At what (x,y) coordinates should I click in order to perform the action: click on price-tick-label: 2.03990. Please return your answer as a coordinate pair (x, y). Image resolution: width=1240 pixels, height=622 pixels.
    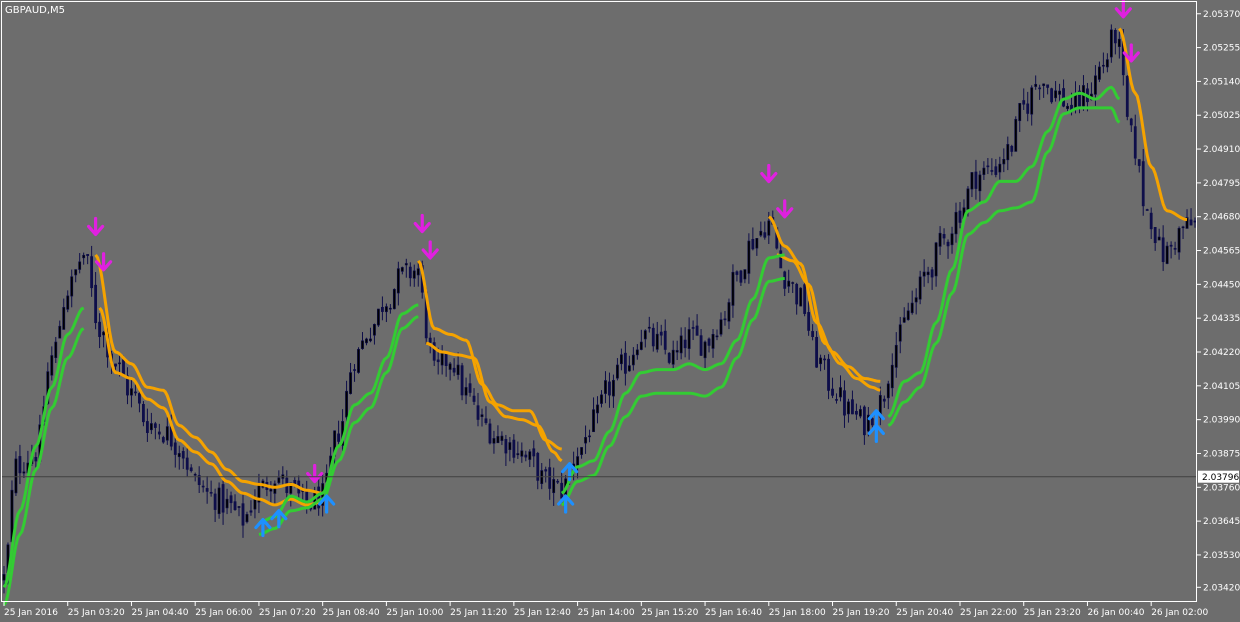
    Looking at the image, I should click on (1221, 421).